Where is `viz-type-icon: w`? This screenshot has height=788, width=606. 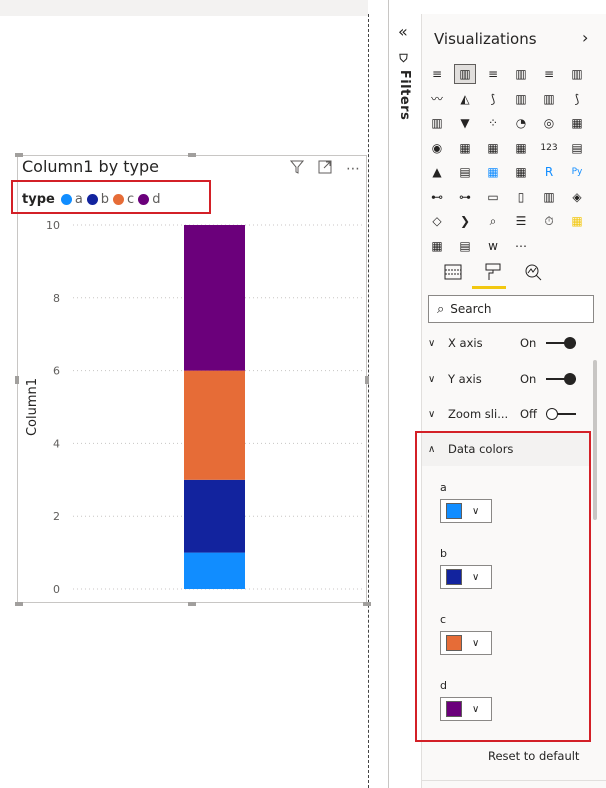 viz-type-icon: w is located at coordinates (493, 246).